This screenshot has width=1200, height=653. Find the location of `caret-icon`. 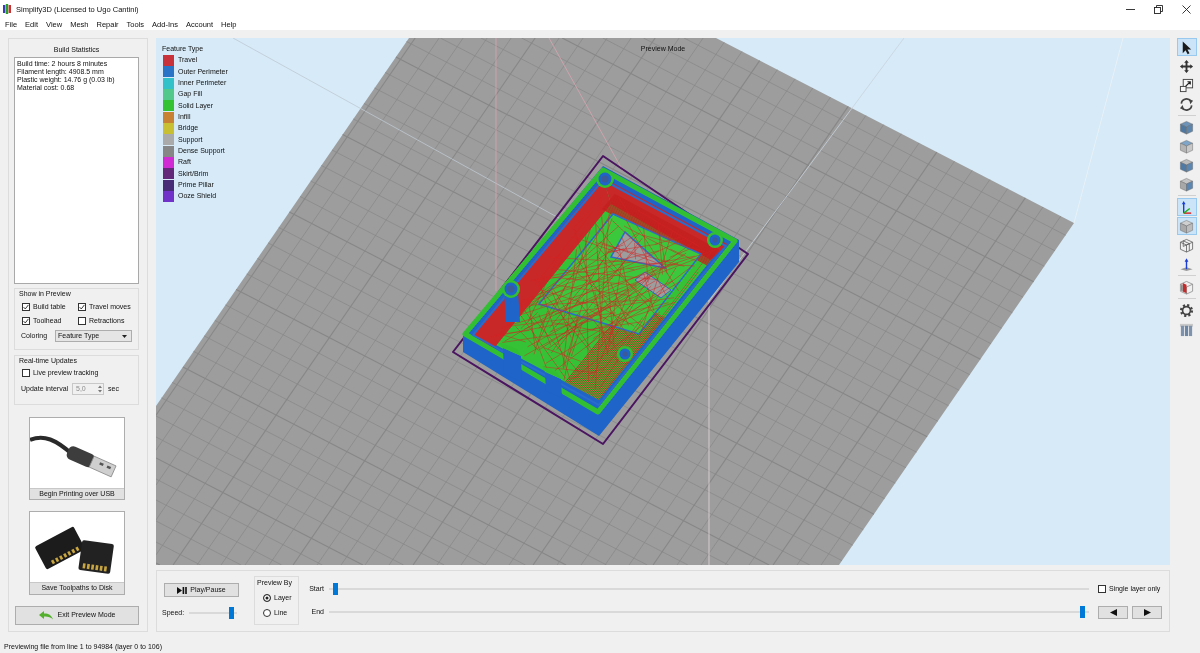

caret-icon is located at coordinates (124, 336).